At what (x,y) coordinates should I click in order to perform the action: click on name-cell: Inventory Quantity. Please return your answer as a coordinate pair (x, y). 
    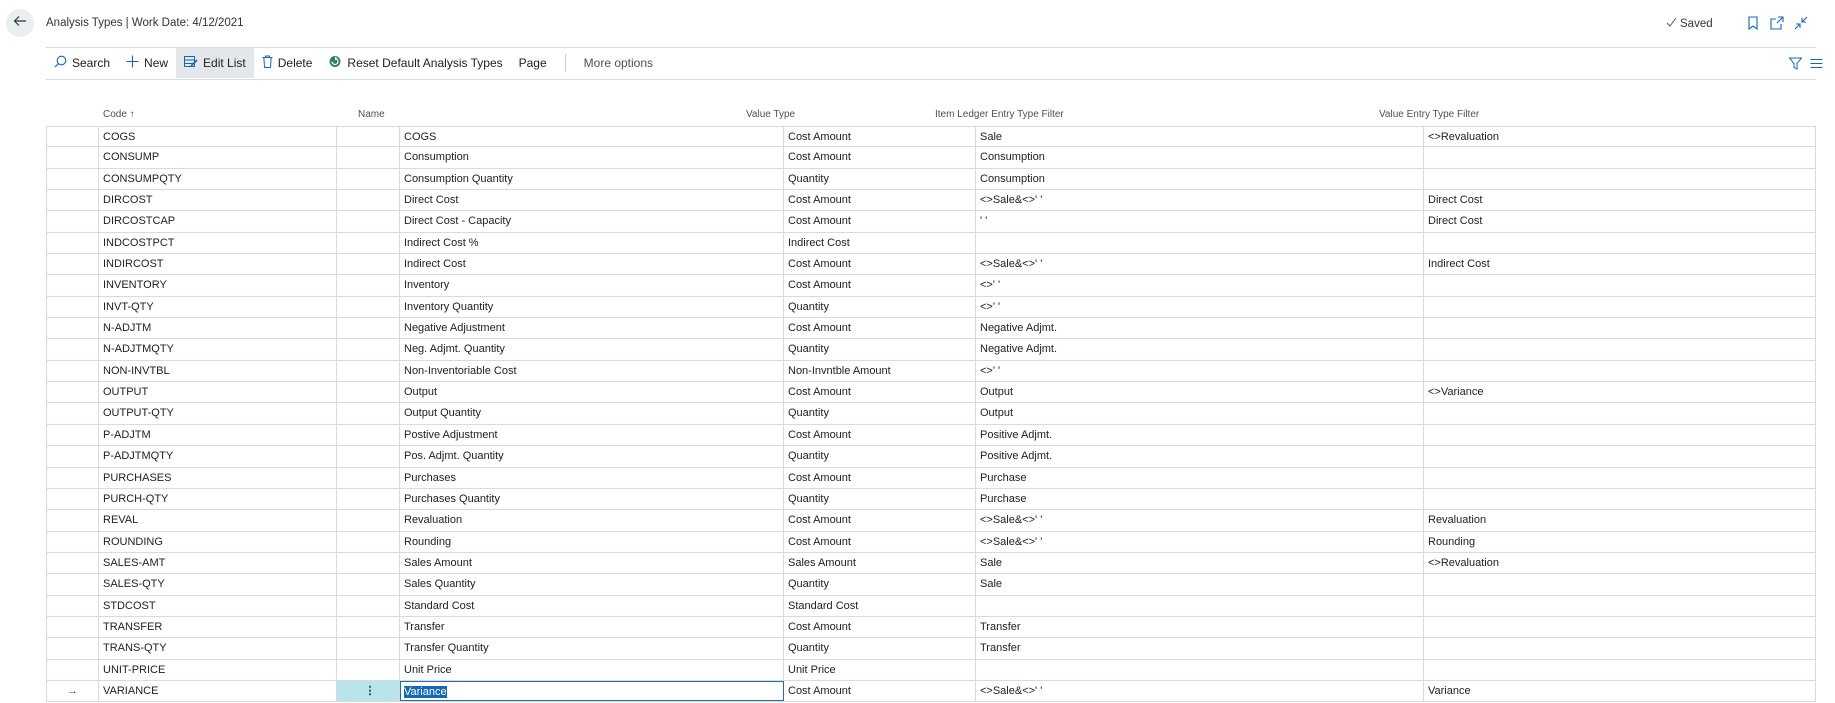
    Looking at the image, I should click on (592, 307).